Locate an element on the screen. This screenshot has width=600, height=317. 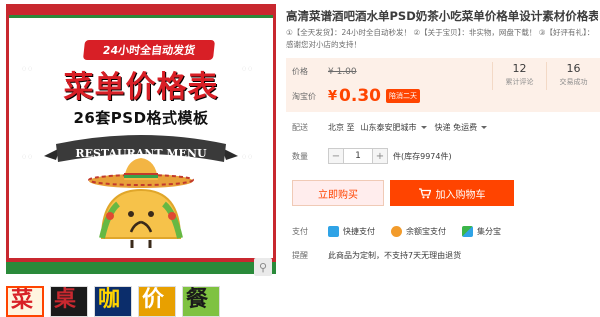
thumbnail-strip: 菜 桌 咖 价 餐 is located at coordinates (113, 301).